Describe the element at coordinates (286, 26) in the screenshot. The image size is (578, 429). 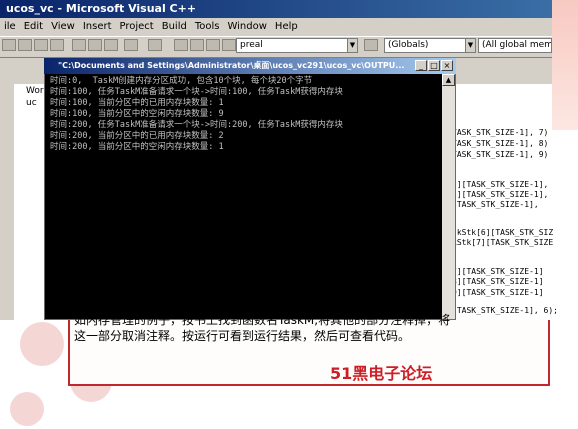
I see `menu-help: Help` at that location.